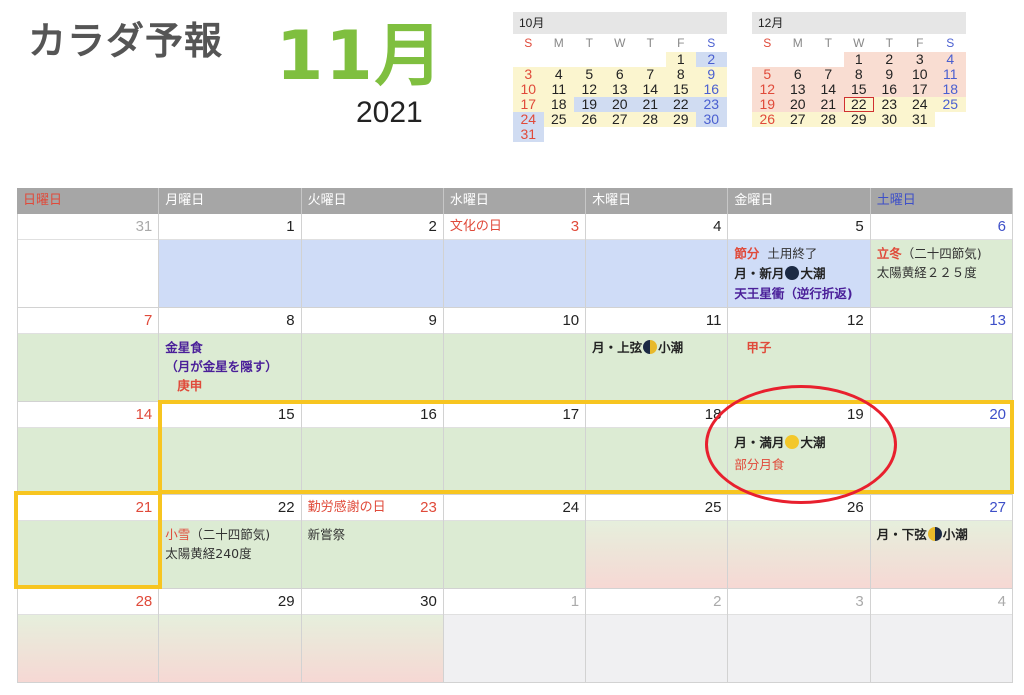 The image size is (1024, 695). I want to click on day-number: 17, so click(514, 415).